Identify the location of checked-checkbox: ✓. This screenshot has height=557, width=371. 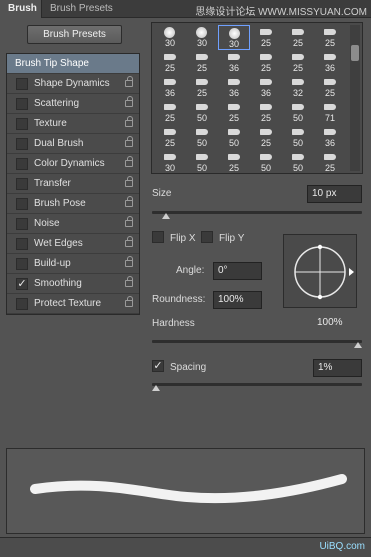
(22, 284).